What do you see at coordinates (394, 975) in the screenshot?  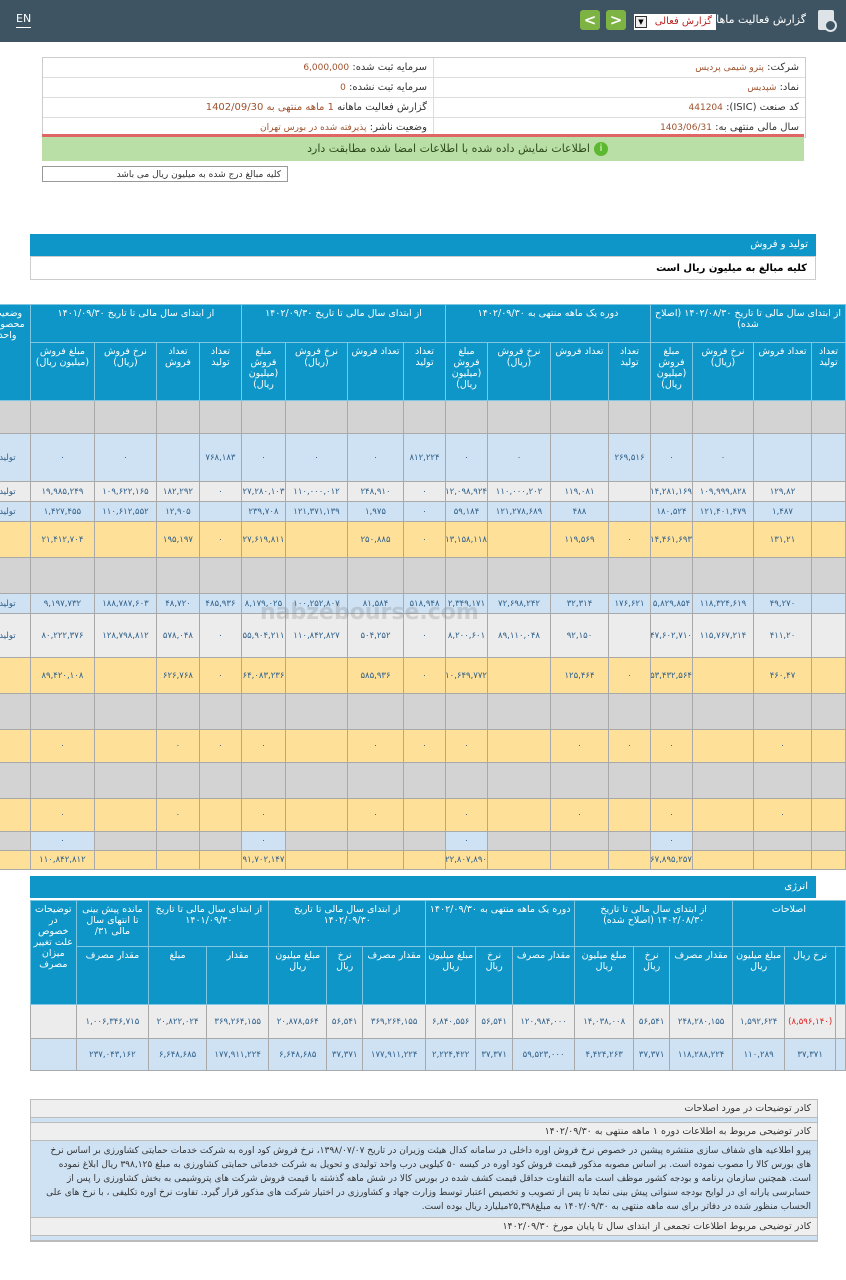 I see `subcolumn-header: مقدار مصرف` at bounding box center [394, 975].